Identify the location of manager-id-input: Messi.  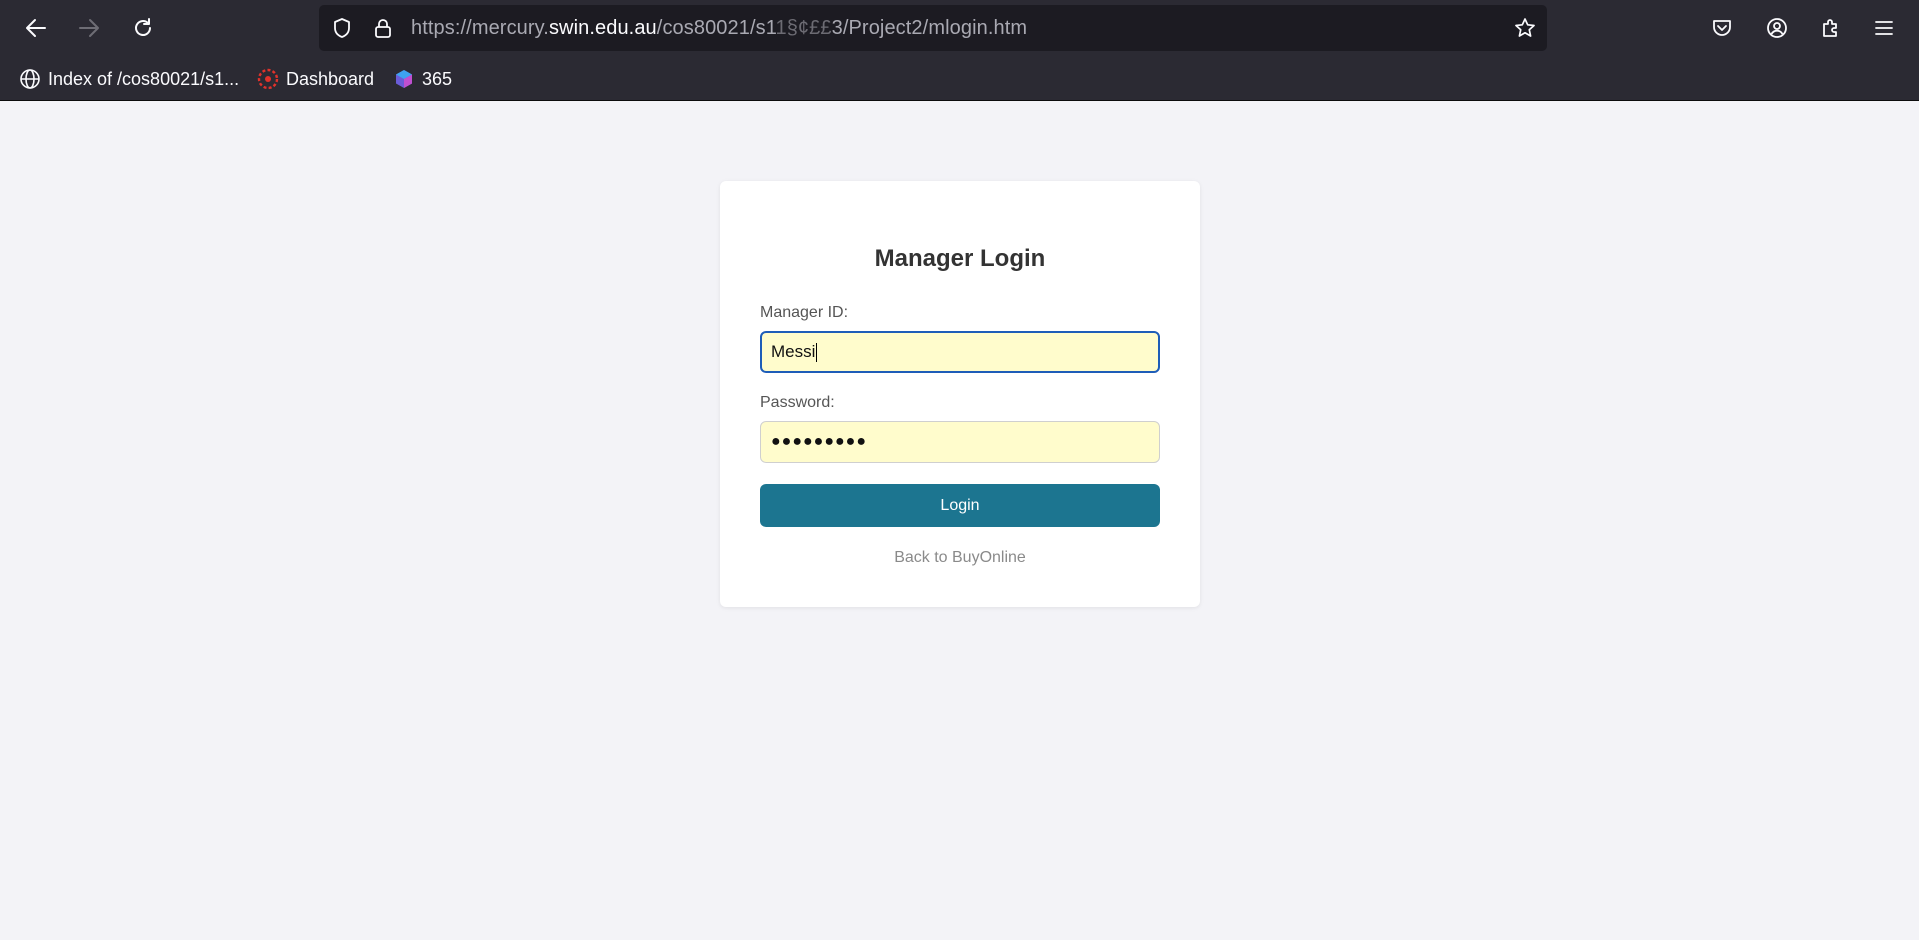
(960, 352).